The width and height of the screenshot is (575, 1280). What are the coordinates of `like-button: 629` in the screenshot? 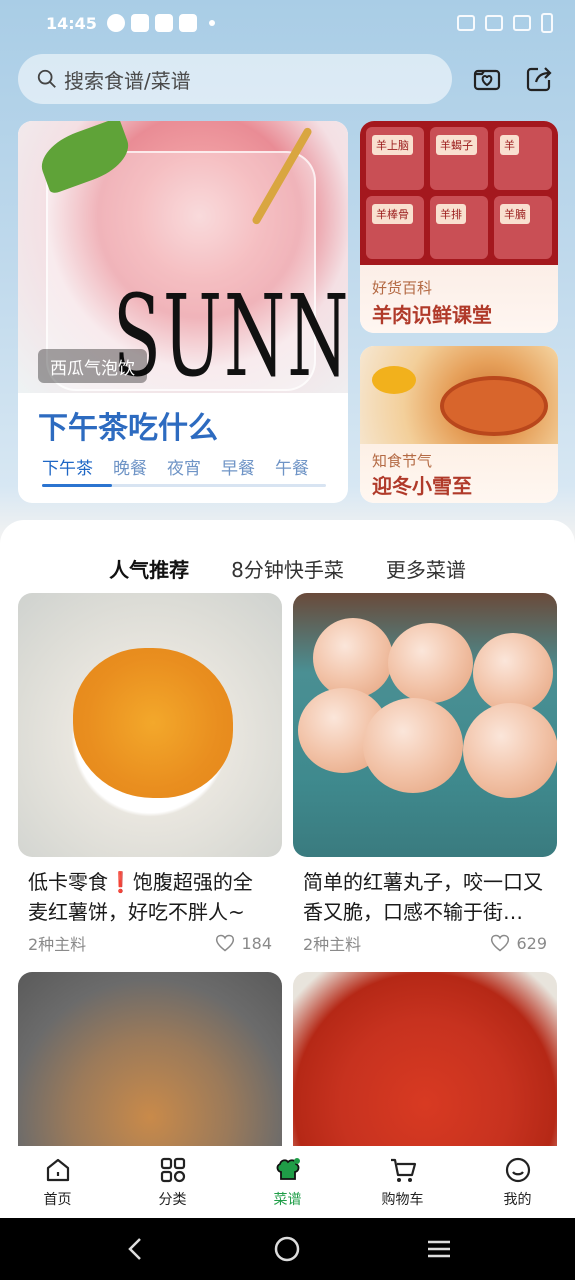 It's located at (518, 943).